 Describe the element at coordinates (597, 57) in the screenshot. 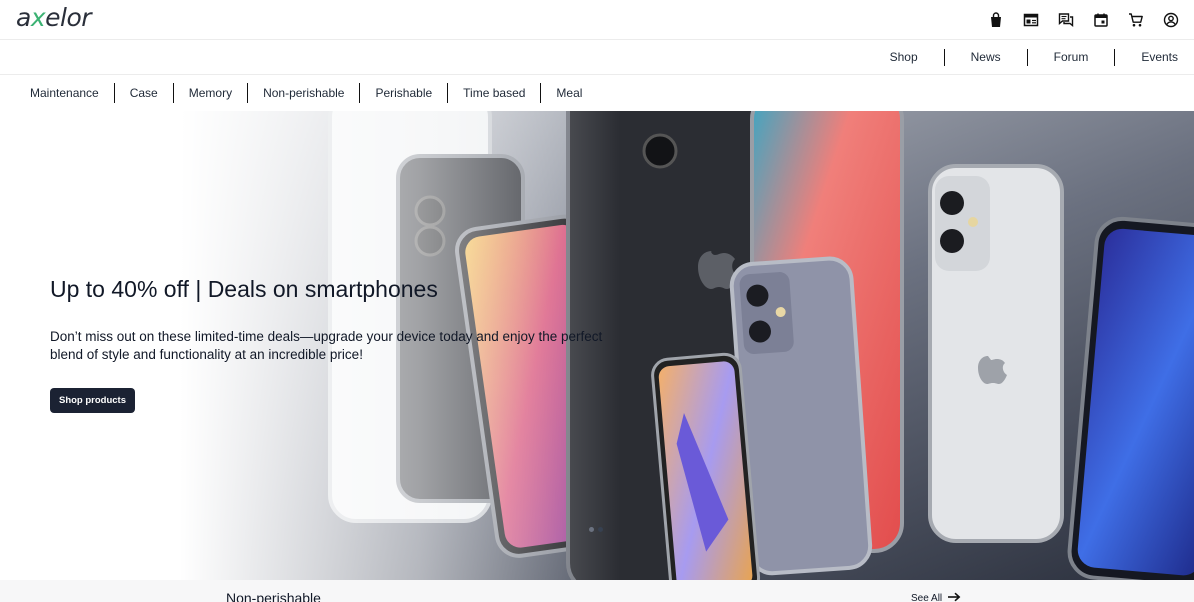

I see `primary-nav: Shop News Forum Events` at that location.